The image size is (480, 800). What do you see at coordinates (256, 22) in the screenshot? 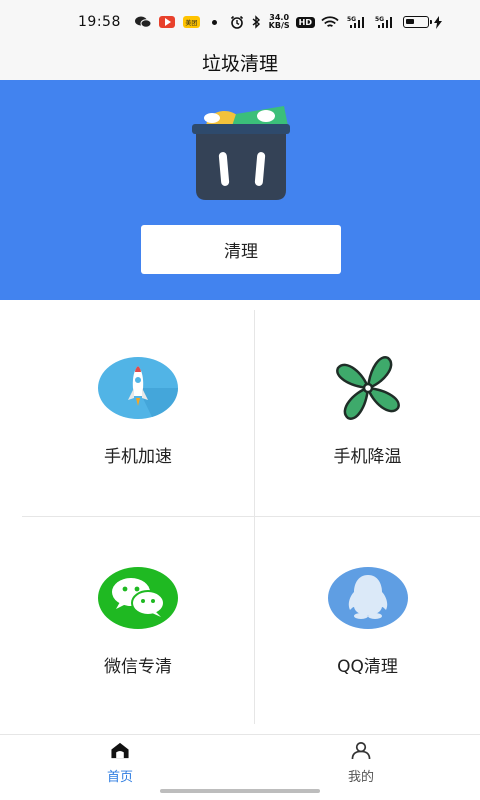
I see `bluetooth-icon` at bounding box center [256, 22].